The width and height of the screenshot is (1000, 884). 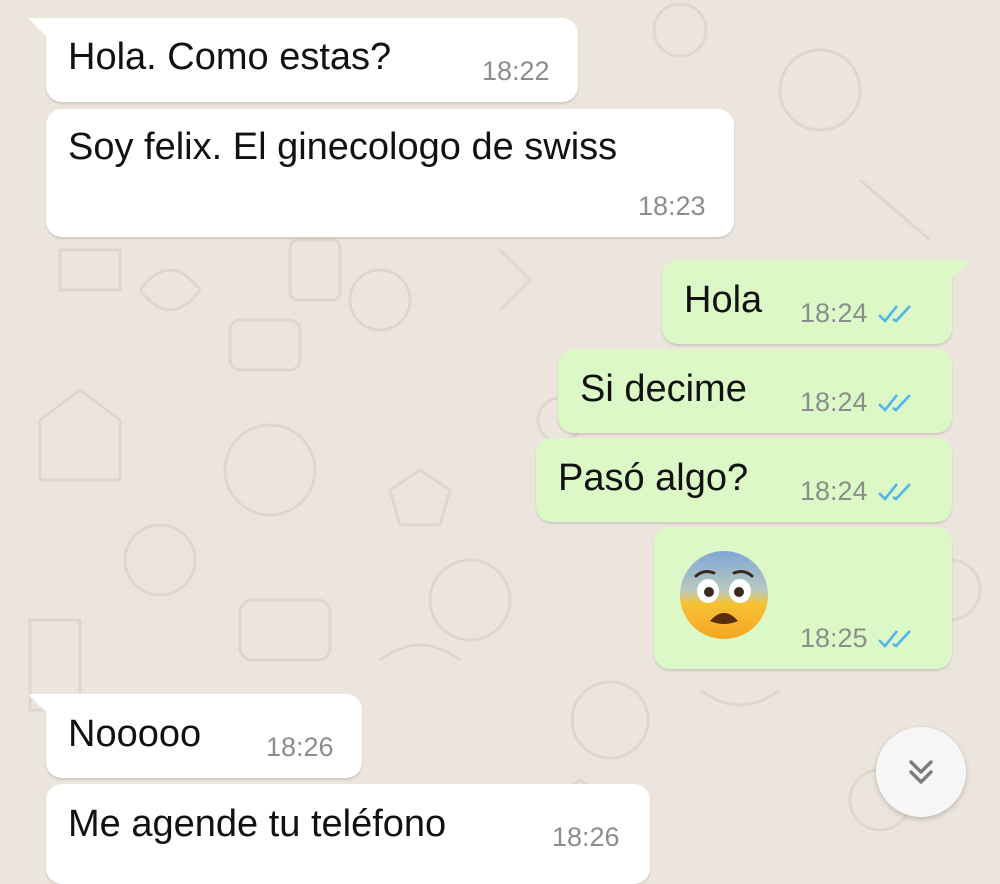 What do you see at coordinates (755, 391) in the screenshot?
I see `outgoing-message: Si decime 18:24` at bounding box center [755, 391].